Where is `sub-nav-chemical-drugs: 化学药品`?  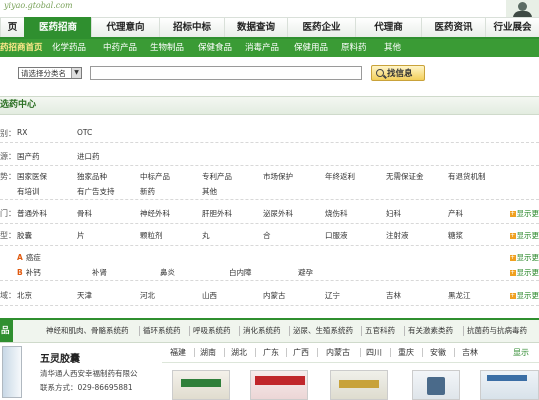
sub-nav-chemical-drugs: 化学药品 is located at coordinates (69, 48).